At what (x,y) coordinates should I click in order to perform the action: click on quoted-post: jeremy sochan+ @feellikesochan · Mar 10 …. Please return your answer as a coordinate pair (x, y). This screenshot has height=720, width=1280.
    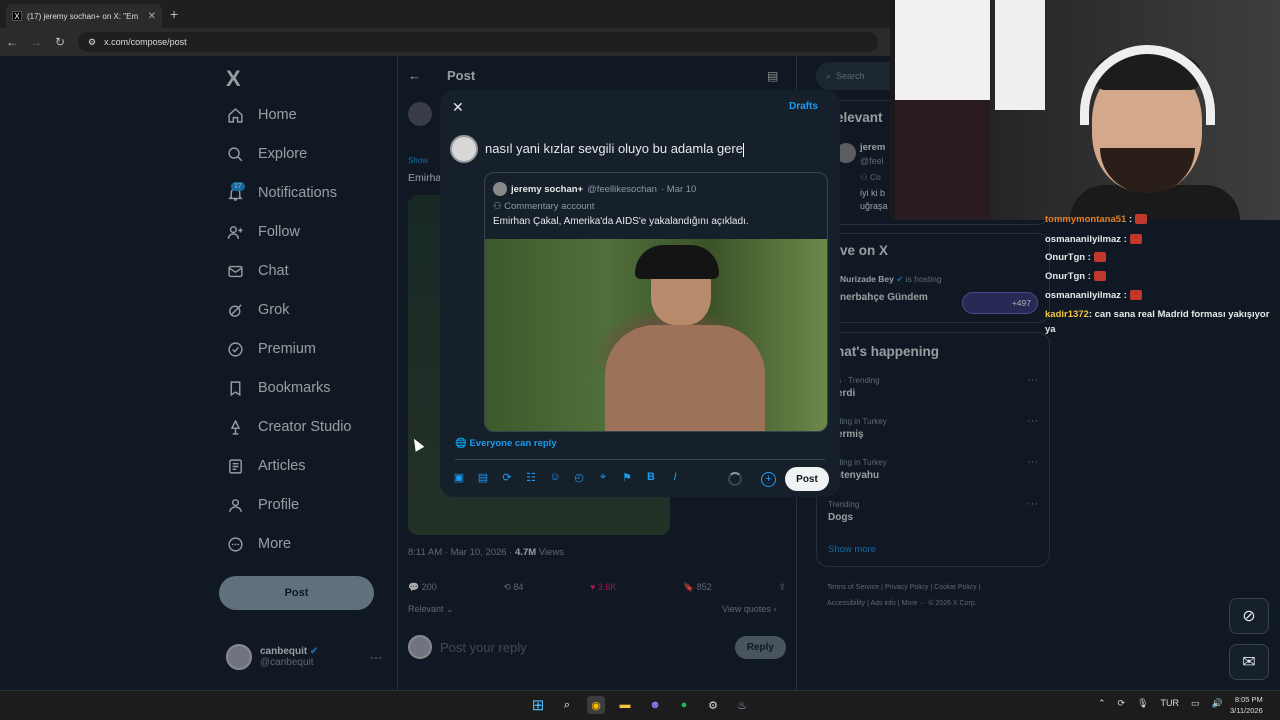
    Looking at the image, I should click on (656, 302).